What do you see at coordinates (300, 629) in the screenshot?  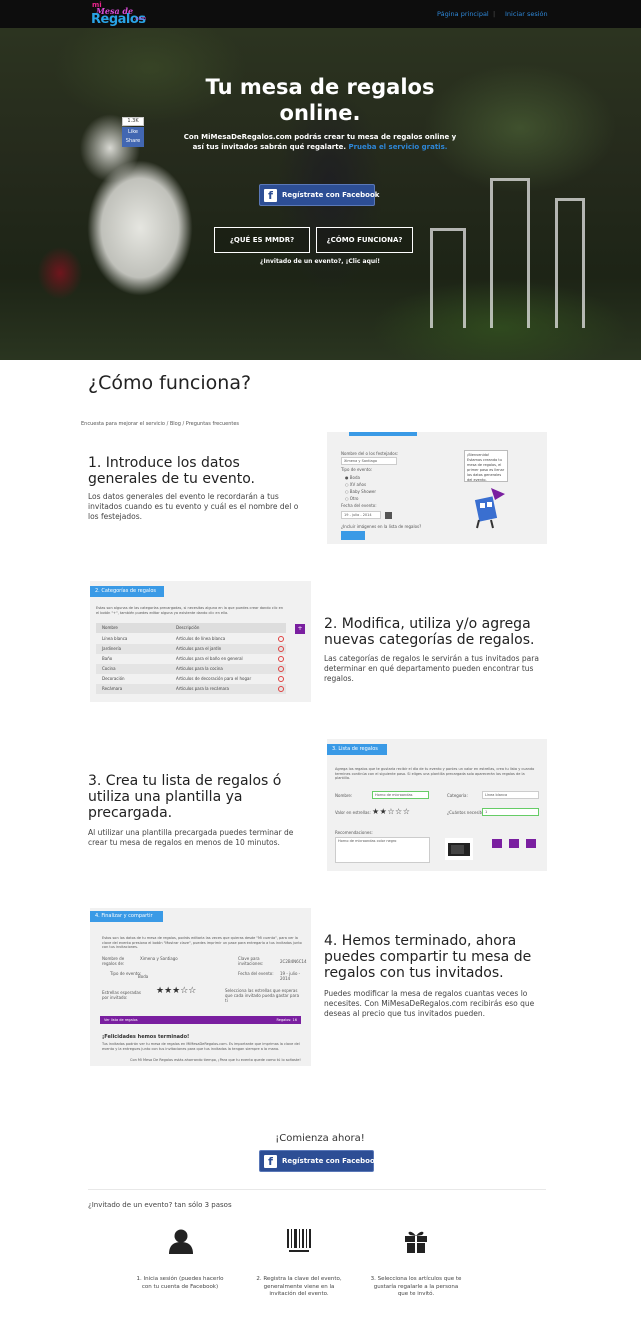 I see `add-category-button: +` at bounding box center [300, 629].